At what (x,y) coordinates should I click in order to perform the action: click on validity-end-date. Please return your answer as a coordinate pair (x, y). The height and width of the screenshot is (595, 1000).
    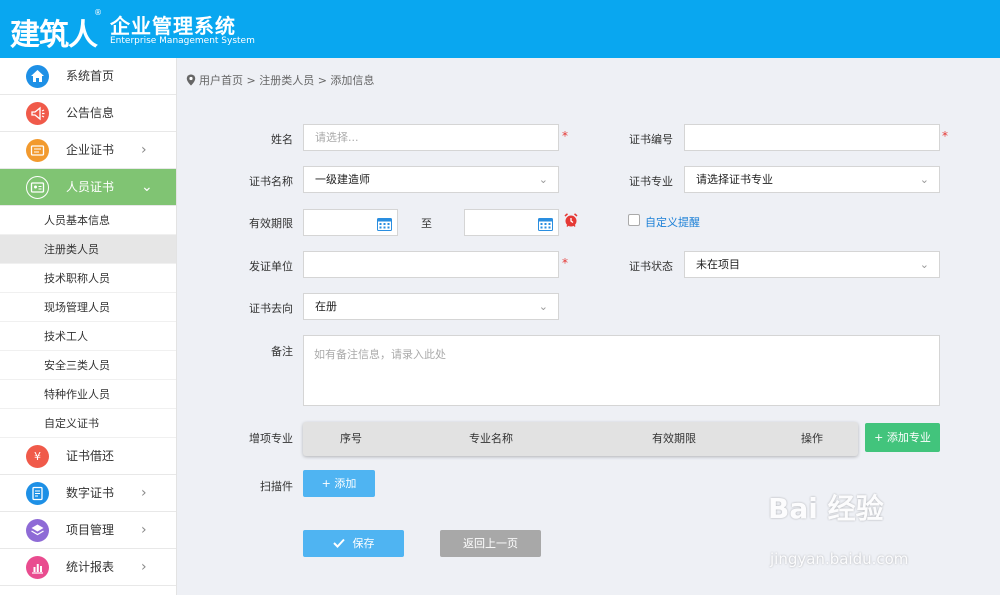
    Looking at the image, I should click on (511, 222).